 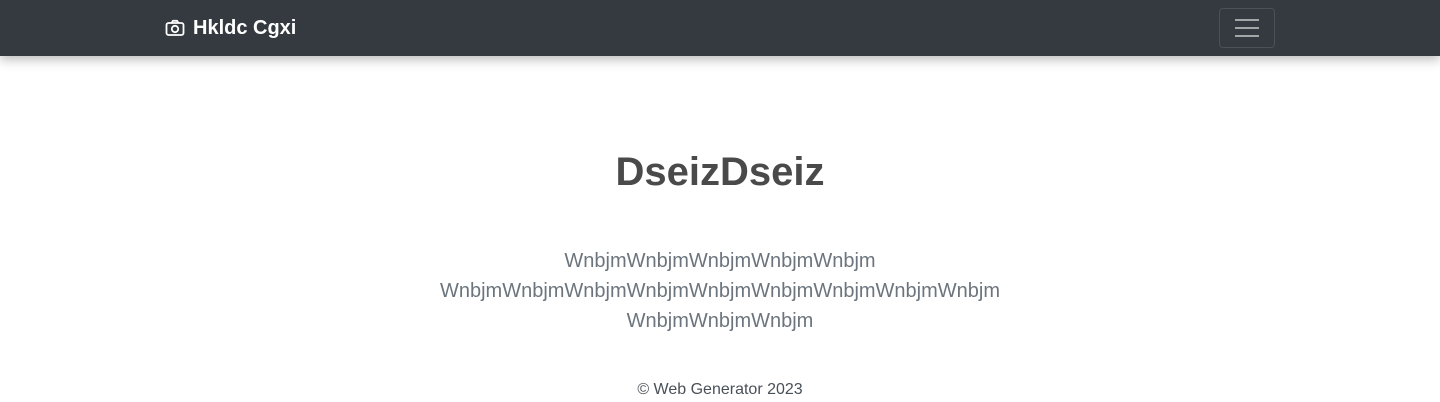 What do you see at coordinates (175, 28) in the screenshot?
I see `camera-icon` at bounding box center [175, 28].